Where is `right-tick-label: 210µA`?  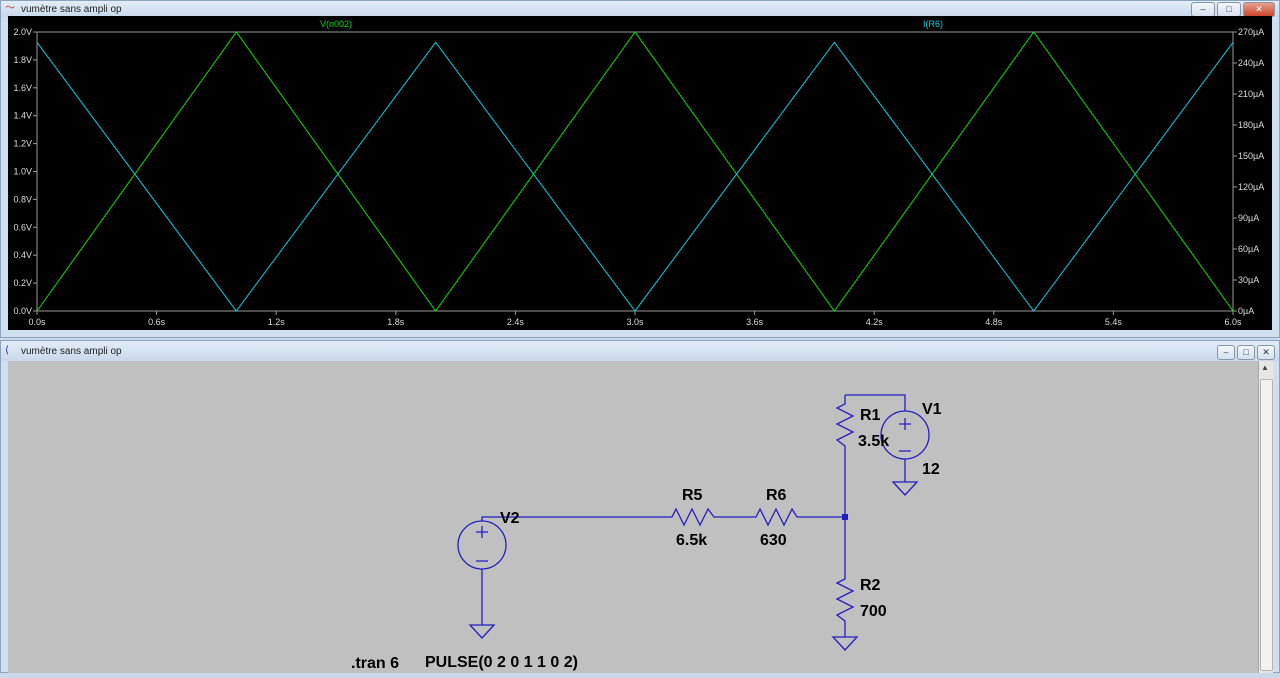 right-tick-label: 210µA is located at coordinates (1251, 94).